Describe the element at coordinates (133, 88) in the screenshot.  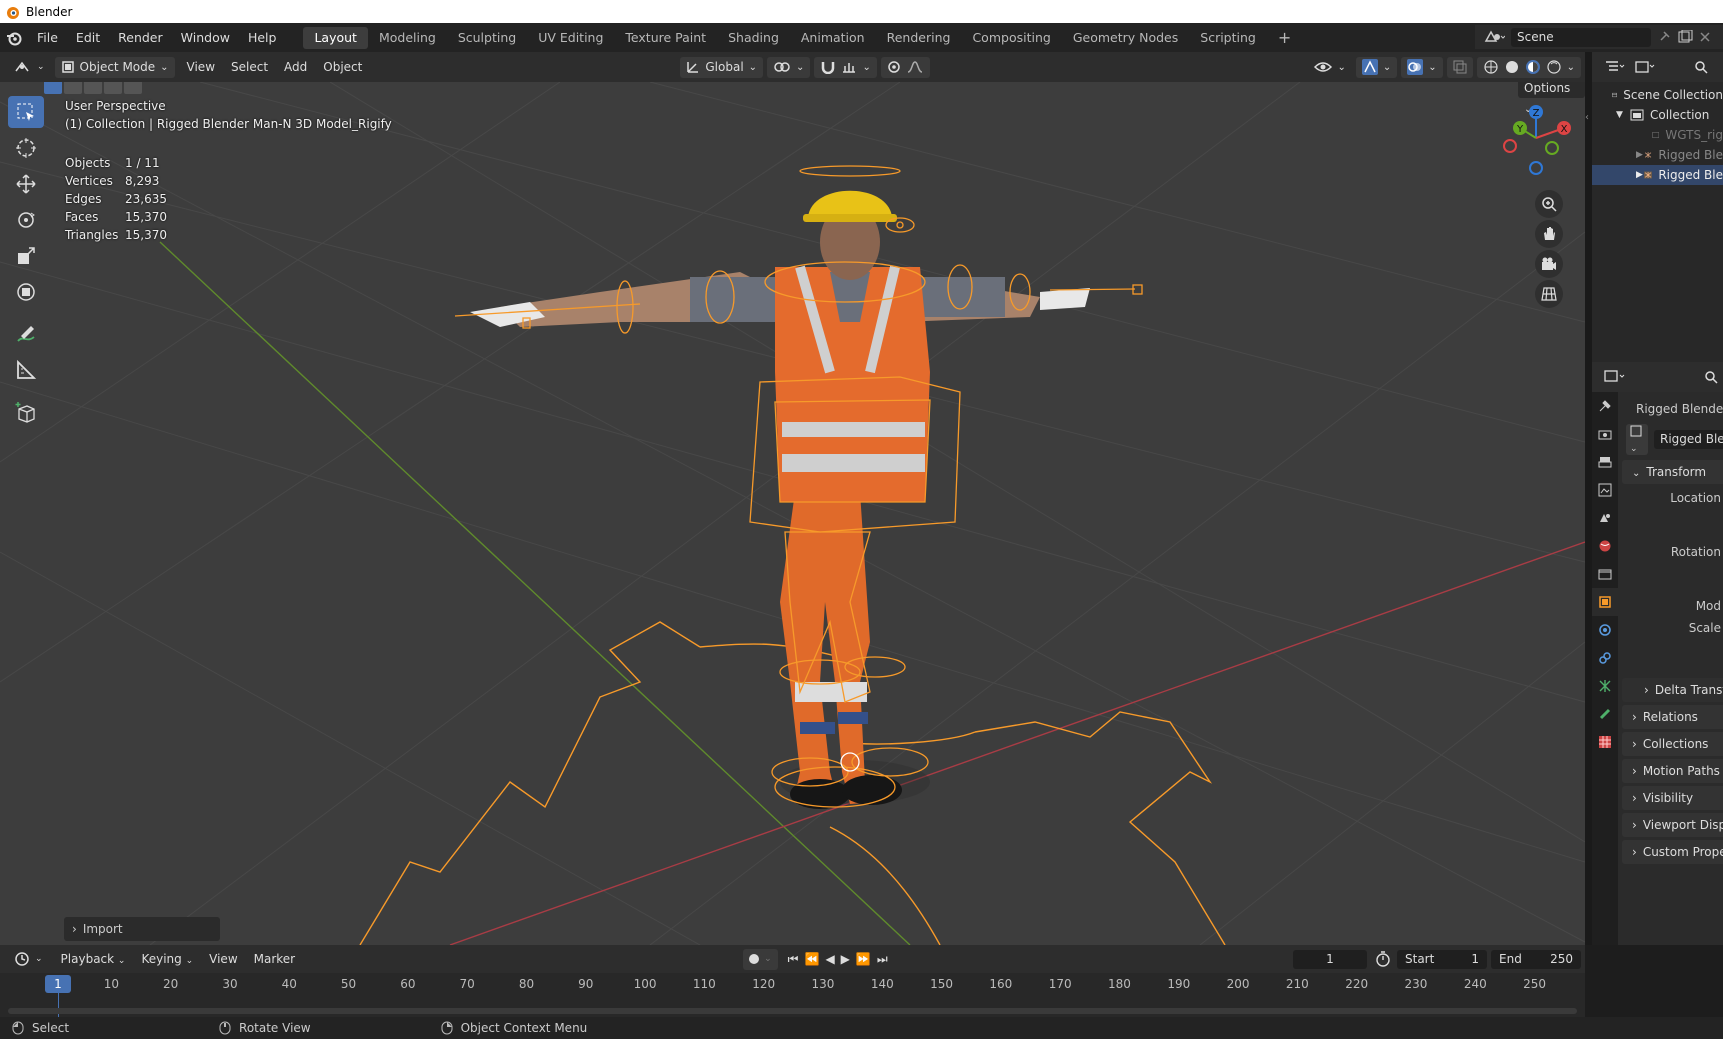
I see `select-intersect-icon` at that location.